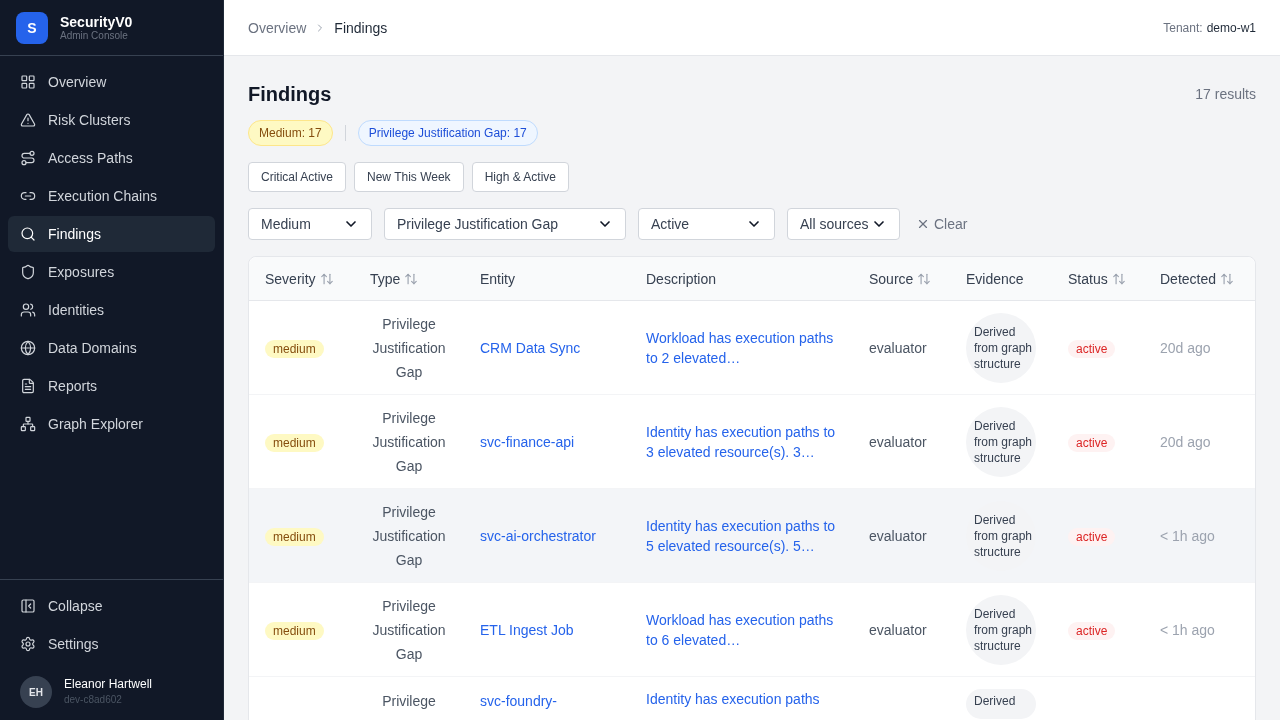  What do you see at coordinates (277, 27) in the screenshot?
I see `breadcrumb-link: Overview` at bounding box center [277, 27].